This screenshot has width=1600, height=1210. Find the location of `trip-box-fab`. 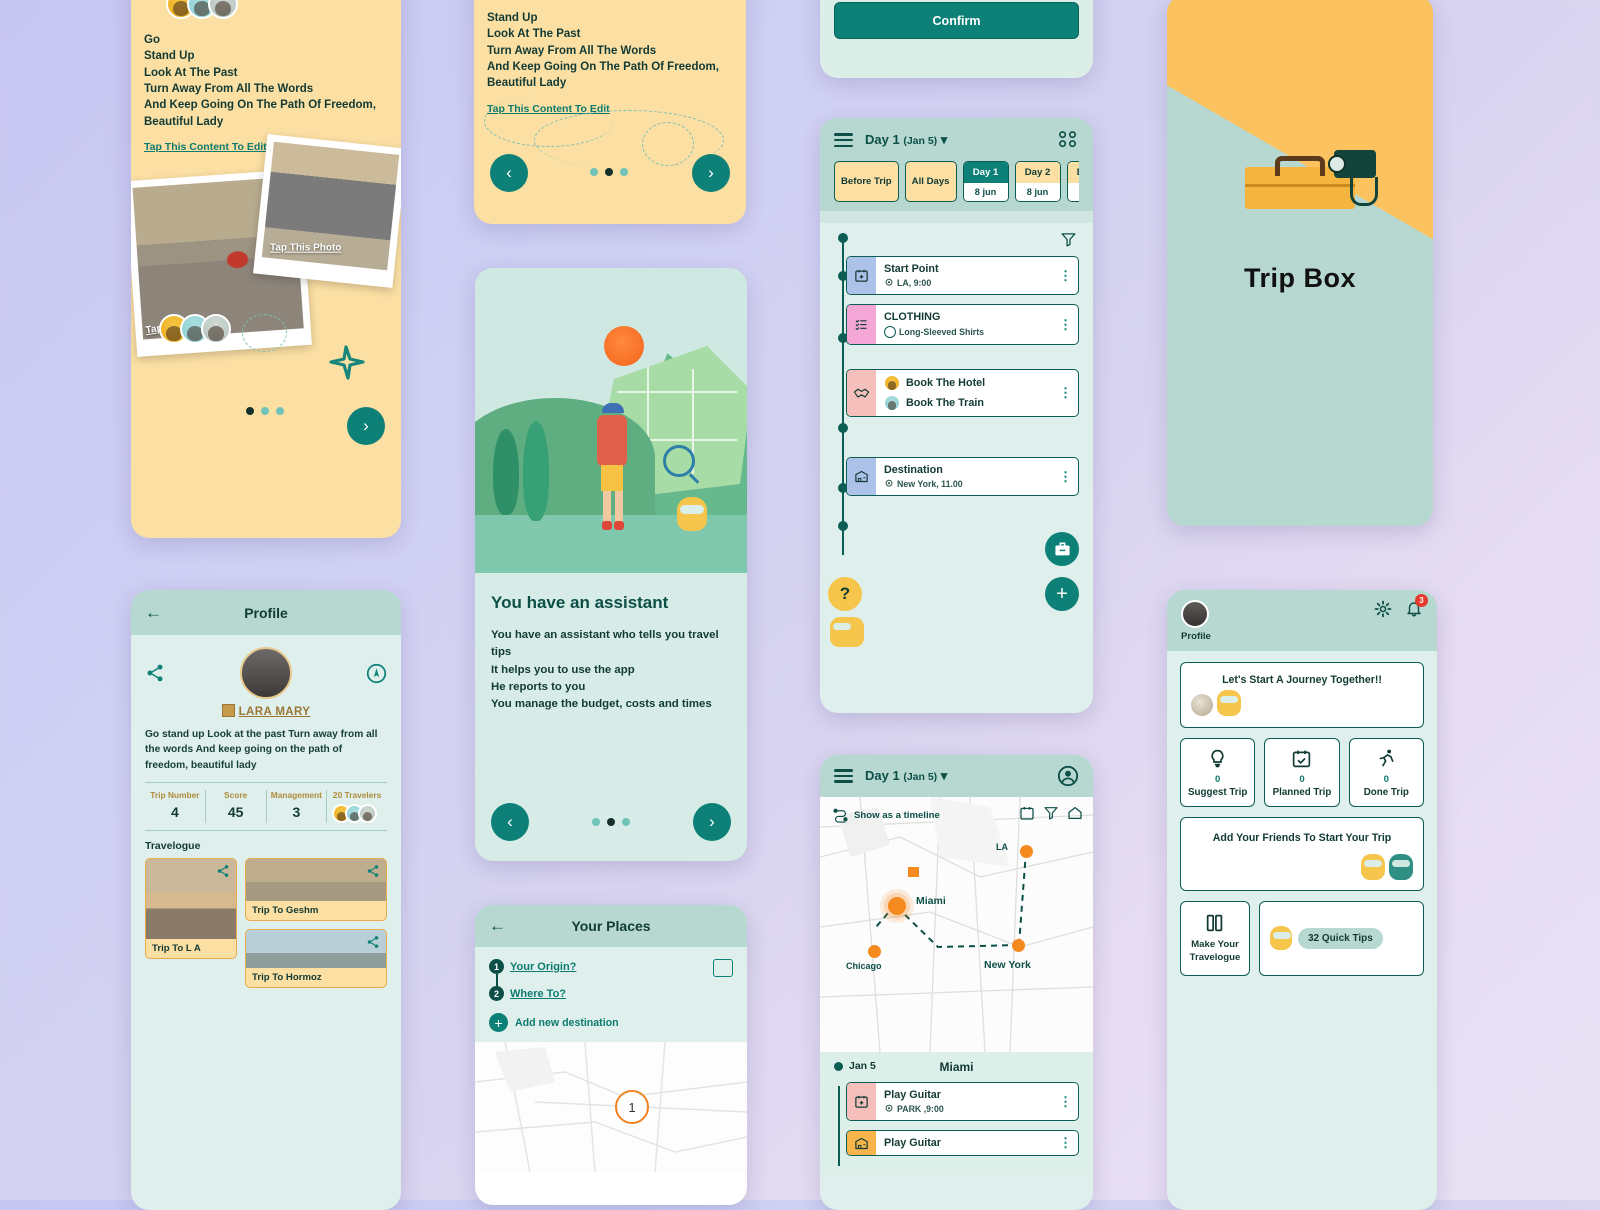

trip-box-fab is located at coordinates (1062, 549).